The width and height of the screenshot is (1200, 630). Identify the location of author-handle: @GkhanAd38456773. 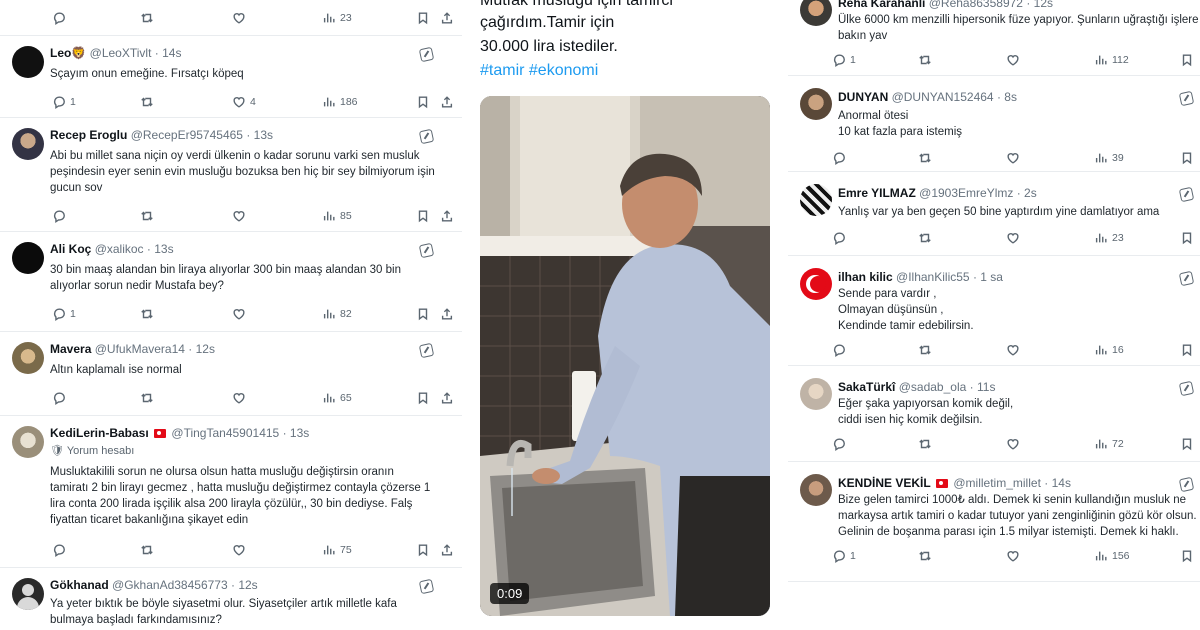
(170, 585).